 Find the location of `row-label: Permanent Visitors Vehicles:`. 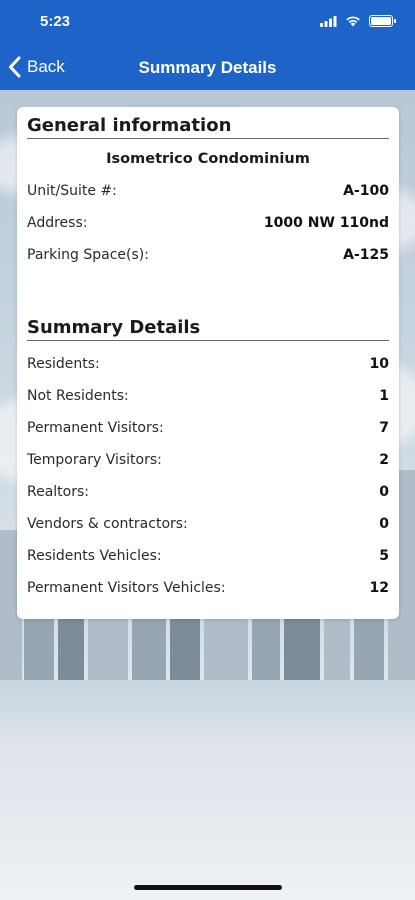

row-label: Permanent Visitors Vehicles: is located at coordinates (126, 588).